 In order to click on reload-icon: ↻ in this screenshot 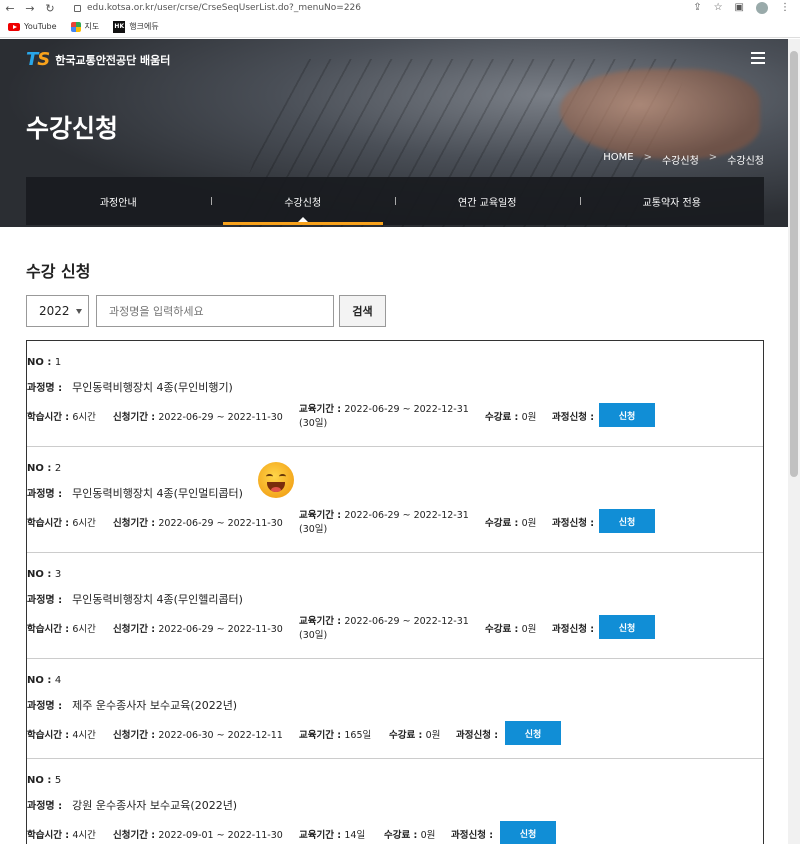, I will do `click(50, 8)`.